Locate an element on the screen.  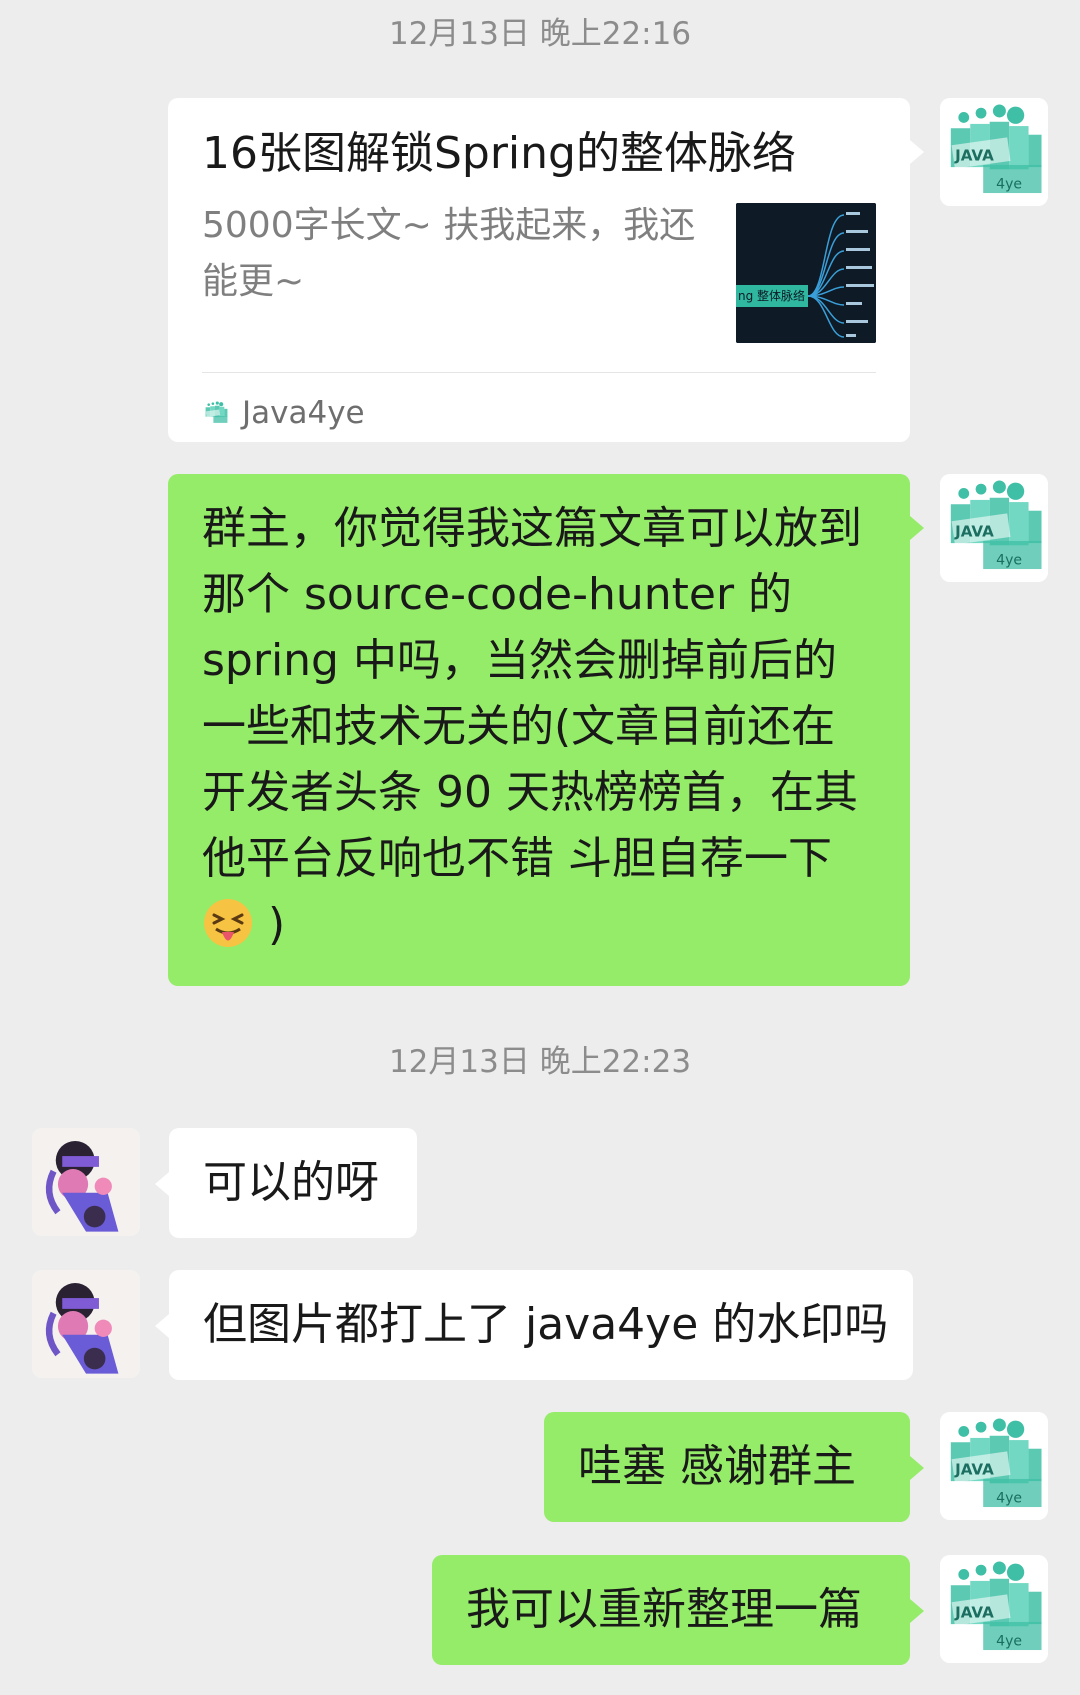
message-text: 但图片都打上了 java4ye 的水印吗 is located at coordinates (546, 1324).